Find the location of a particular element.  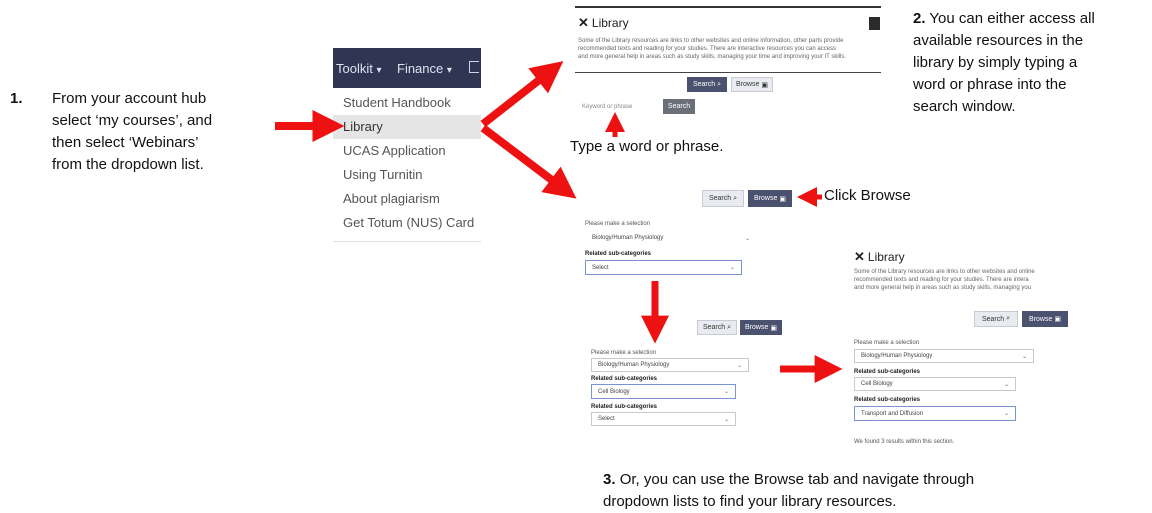

arrow-to-browse-panel is located at coordinates (528, 161).